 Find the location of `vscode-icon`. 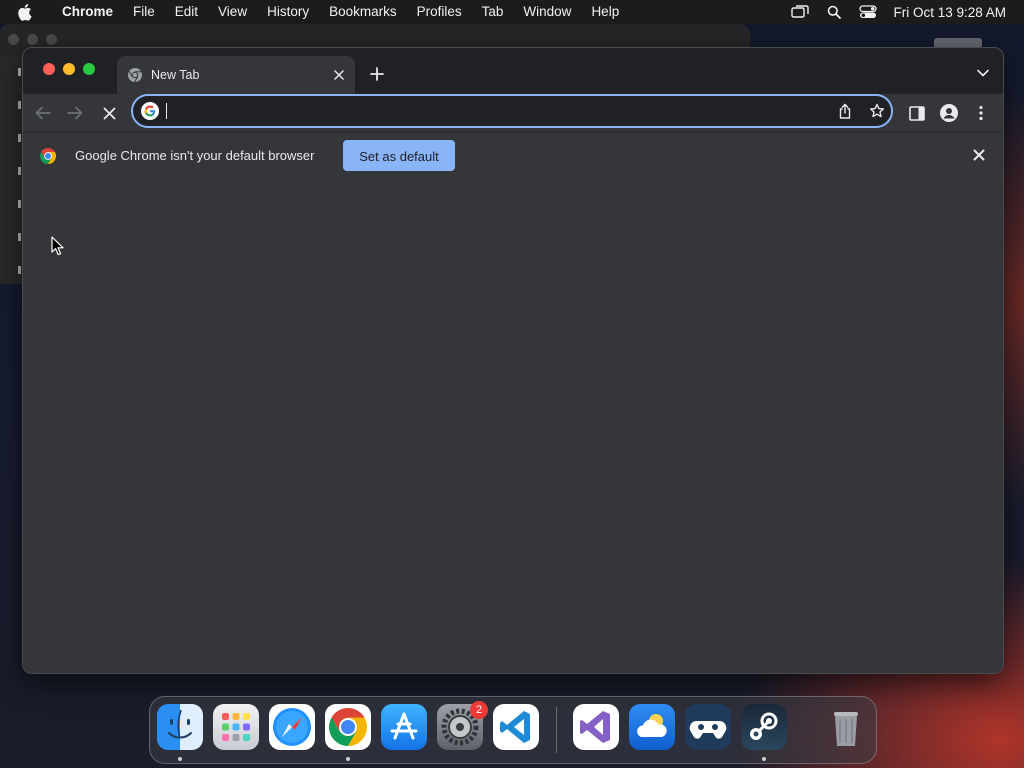

vscode-icon is located at coordinates (516, 727).